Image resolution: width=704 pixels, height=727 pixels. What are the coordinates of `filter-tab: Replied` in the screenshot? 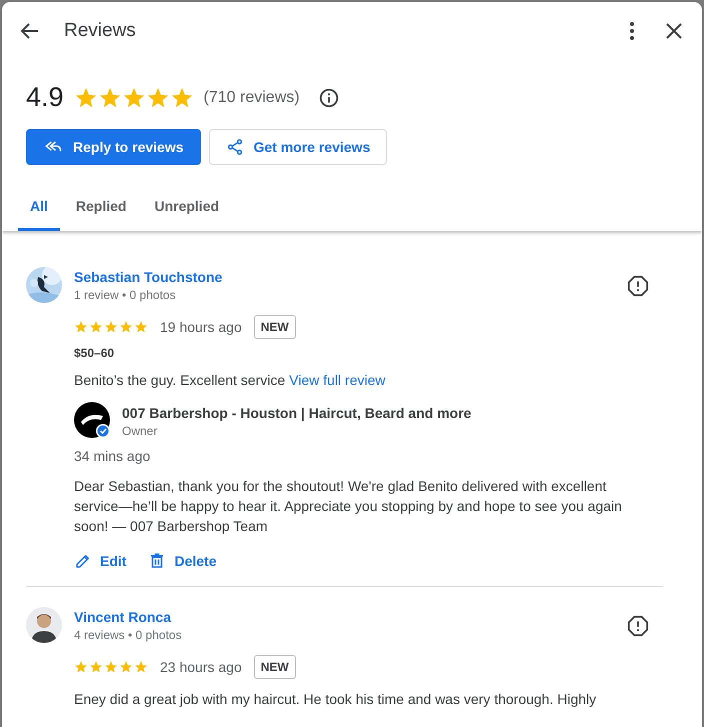 It's located at (101, 208).